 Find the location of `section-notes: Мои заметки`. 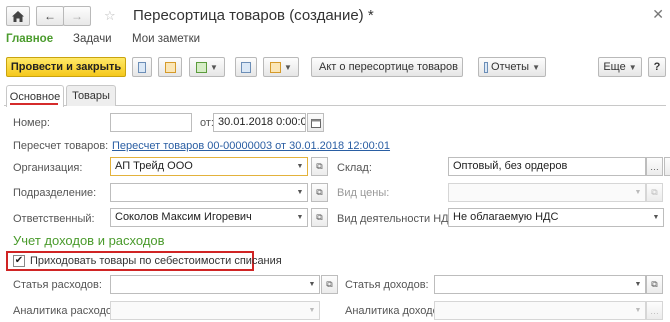

section-notes: Мои заметки is located at coordinates (166, 39).